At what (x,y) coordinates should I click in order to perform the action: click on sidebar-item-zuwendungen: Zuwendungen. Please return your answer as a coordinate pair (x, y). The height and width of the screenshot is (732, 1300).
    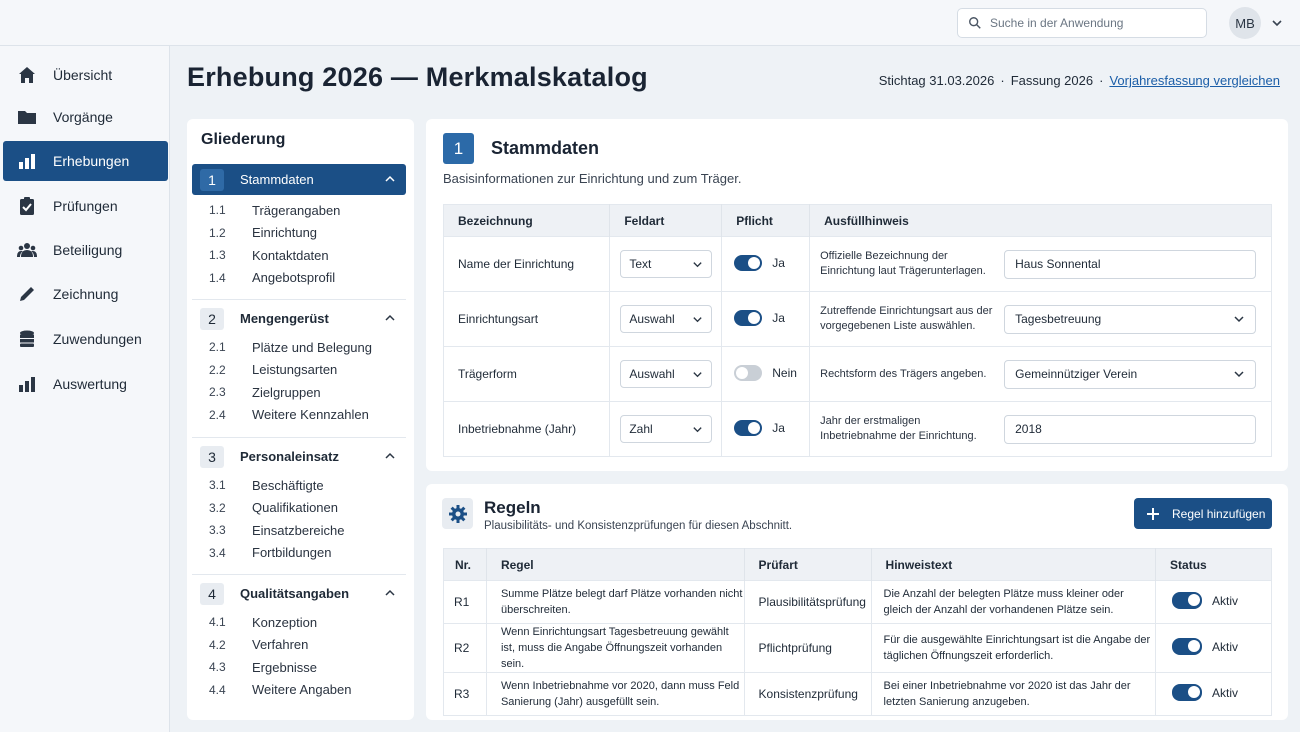
    Looking at the image, I should click on (85, 339).